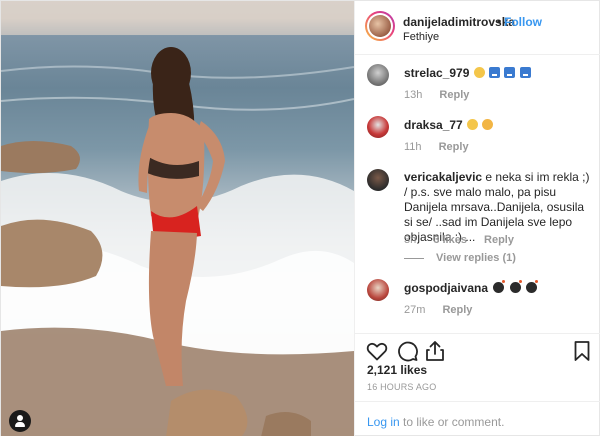  What do you see at coordinates (582, 351) in the screenshot?
I see `bookmark-icon` at bounding box center [582, 351].